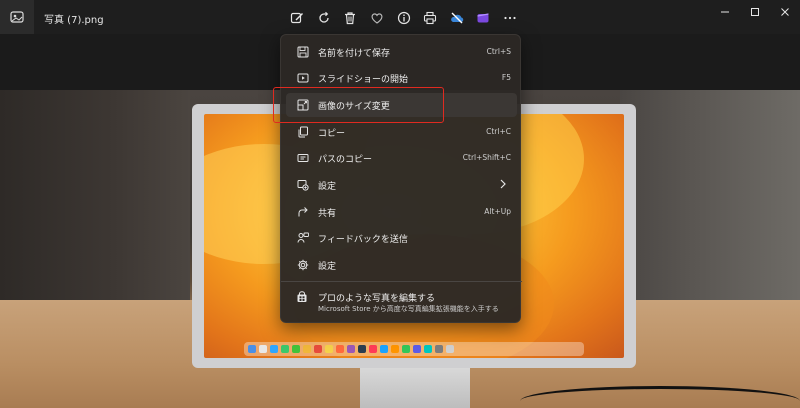 Image resolution: width=800 pixels, height=408 pixels. I want to click on minimize-icon, so click(725, 12).